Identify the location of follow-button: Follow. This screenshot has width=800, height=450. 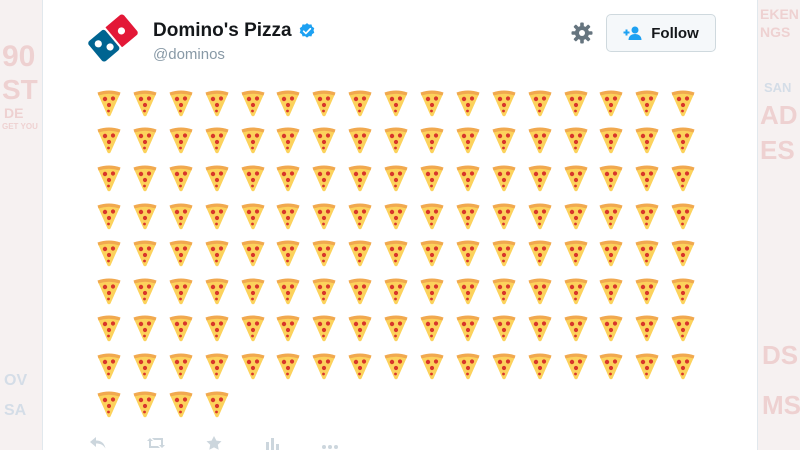
(661, 33).